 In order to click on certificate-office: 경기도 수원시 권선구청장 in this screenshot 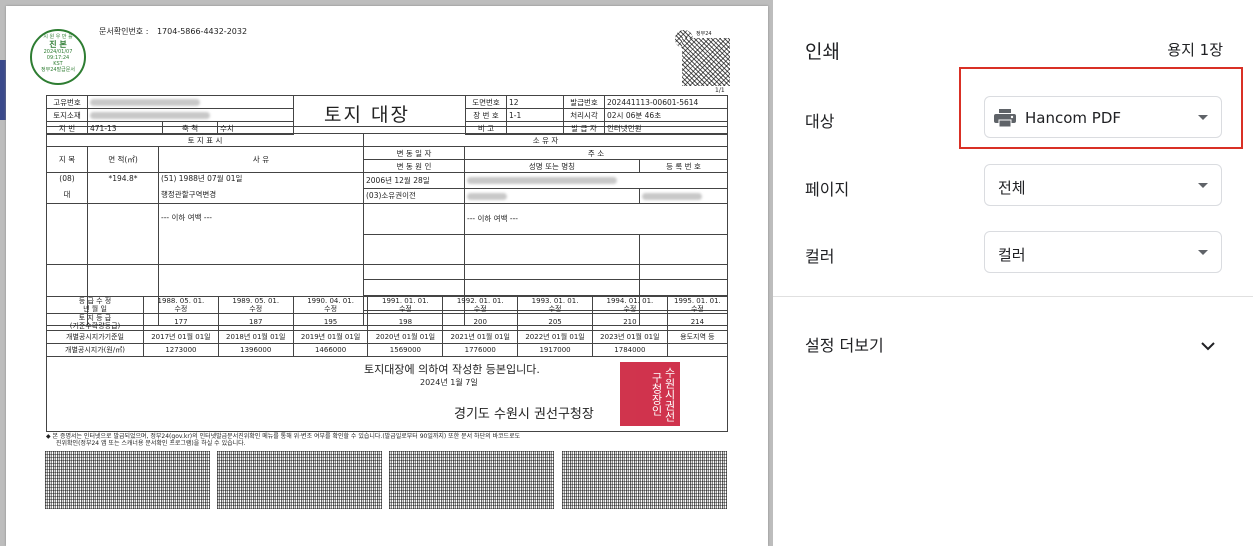, I will do `click(524, 414)`.